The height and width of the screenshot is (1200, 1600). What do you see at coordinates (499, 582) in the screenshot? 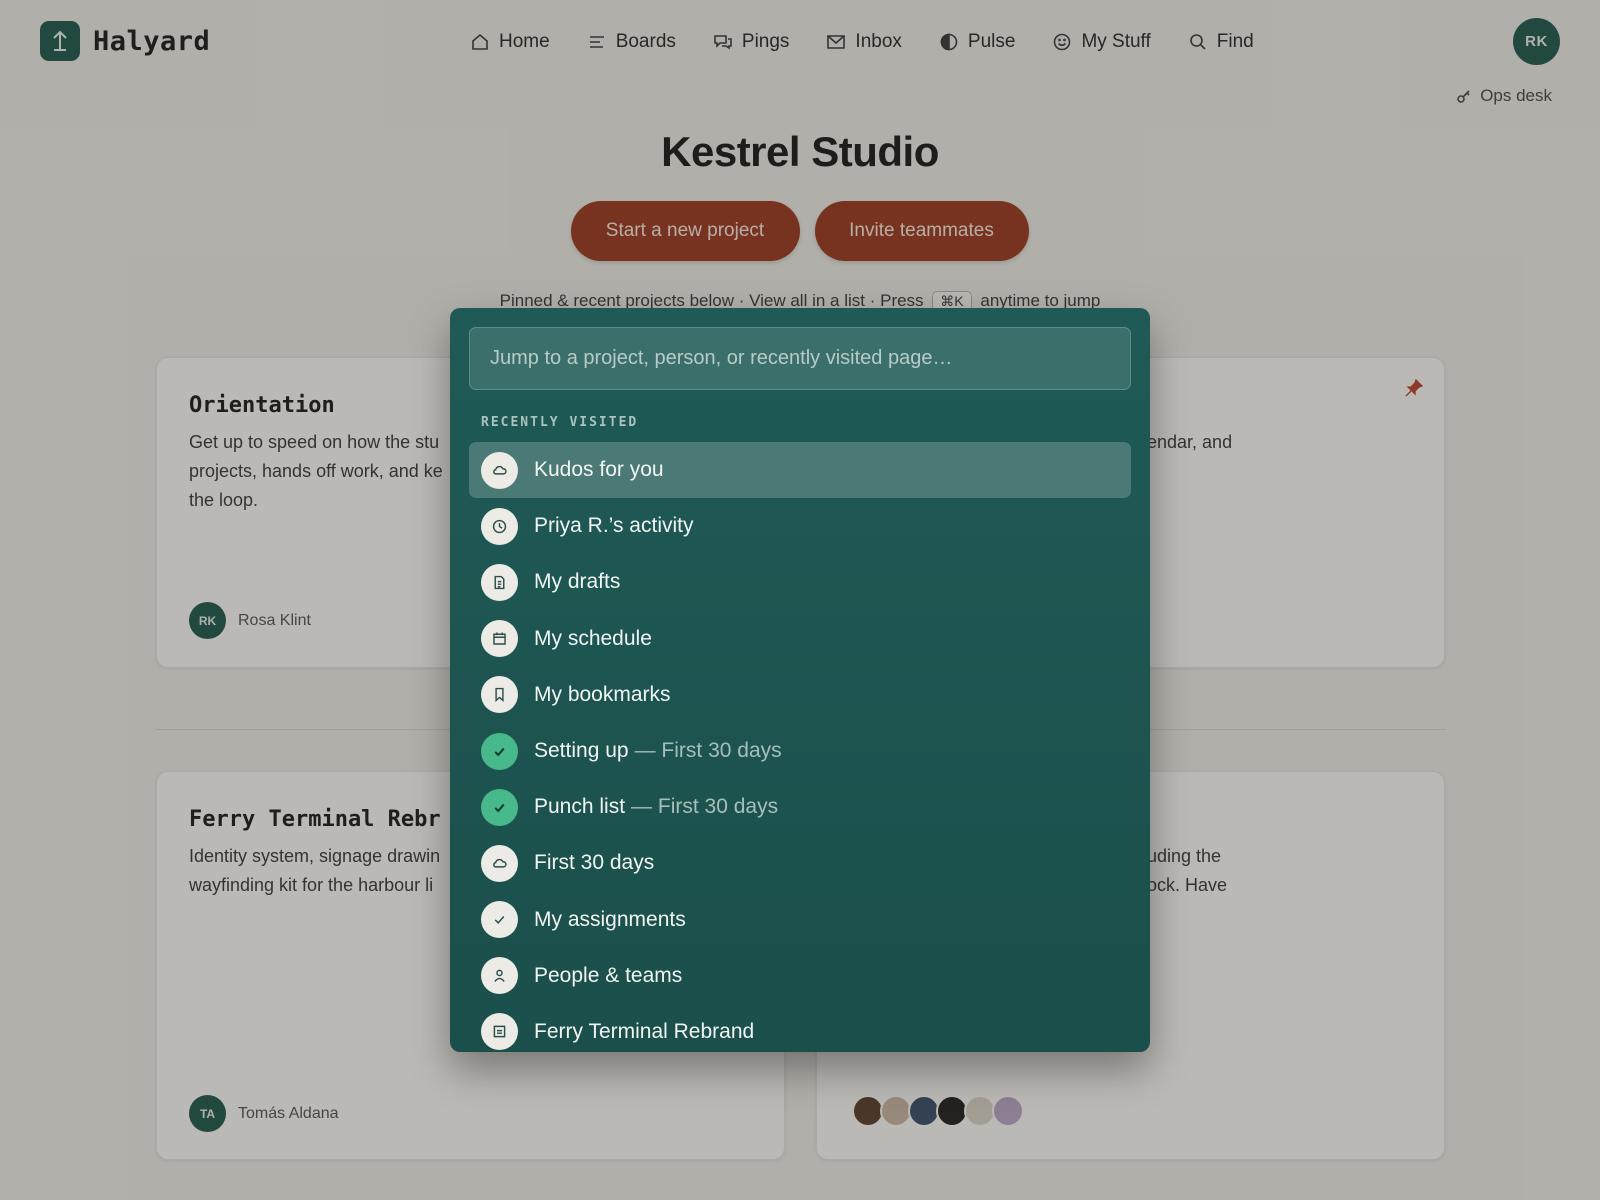
I see `document-icon` at bounding box center [499, 582].